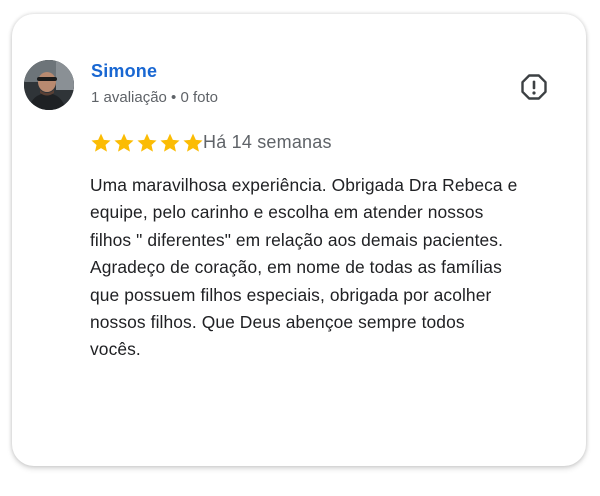 This screenshot has width=600, height=496. What do you see at coordinates (155, 97) in the screenshot?
I see `author-meta: 1 avaliação • 0 foto` at bounding box center [155, 97].